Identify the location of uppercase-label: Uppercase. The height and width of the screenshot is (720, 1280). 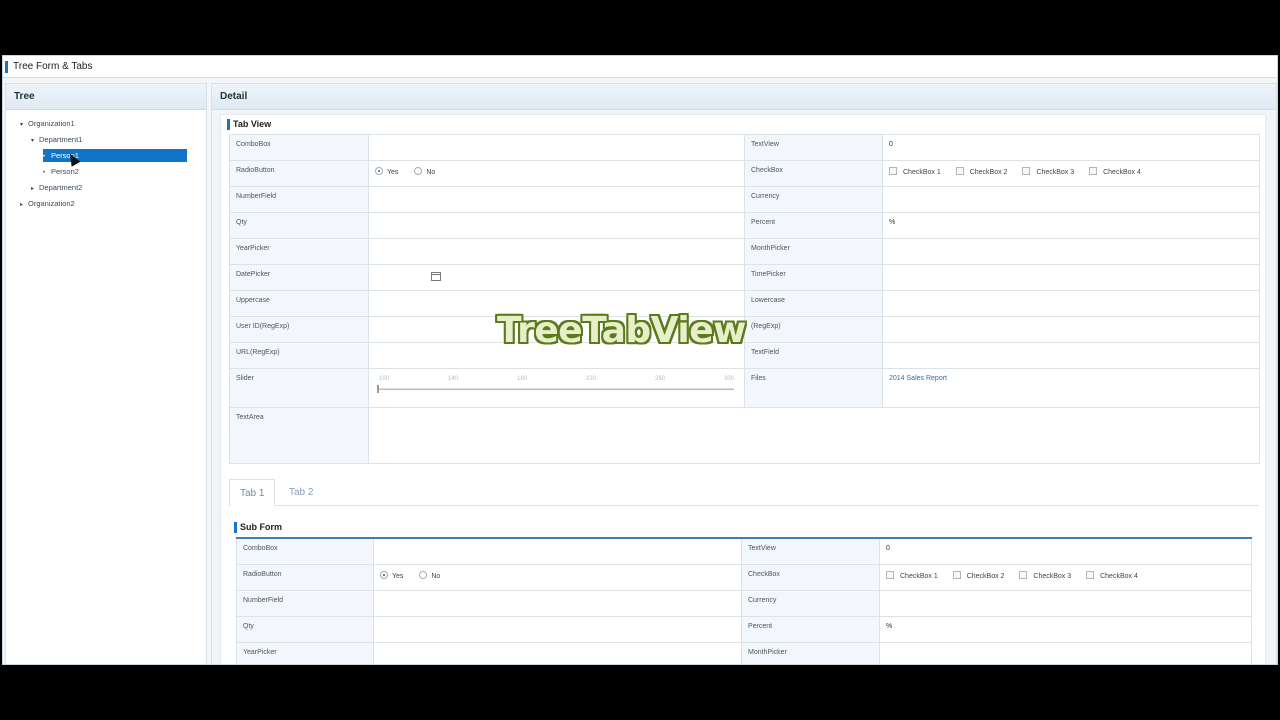
(299, 303).